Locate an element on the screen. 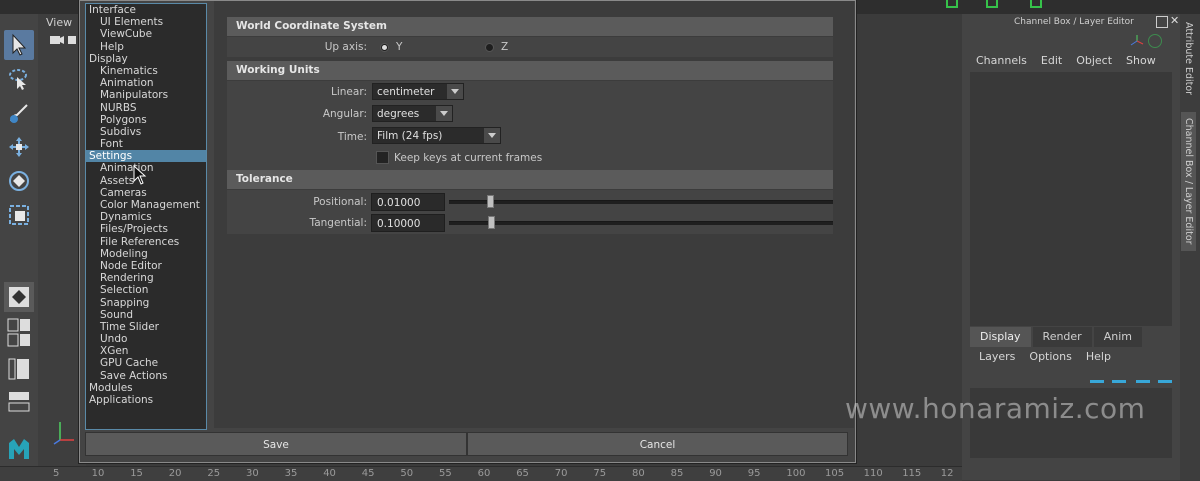  select-tool-icon is located at coordinates (19, 45).